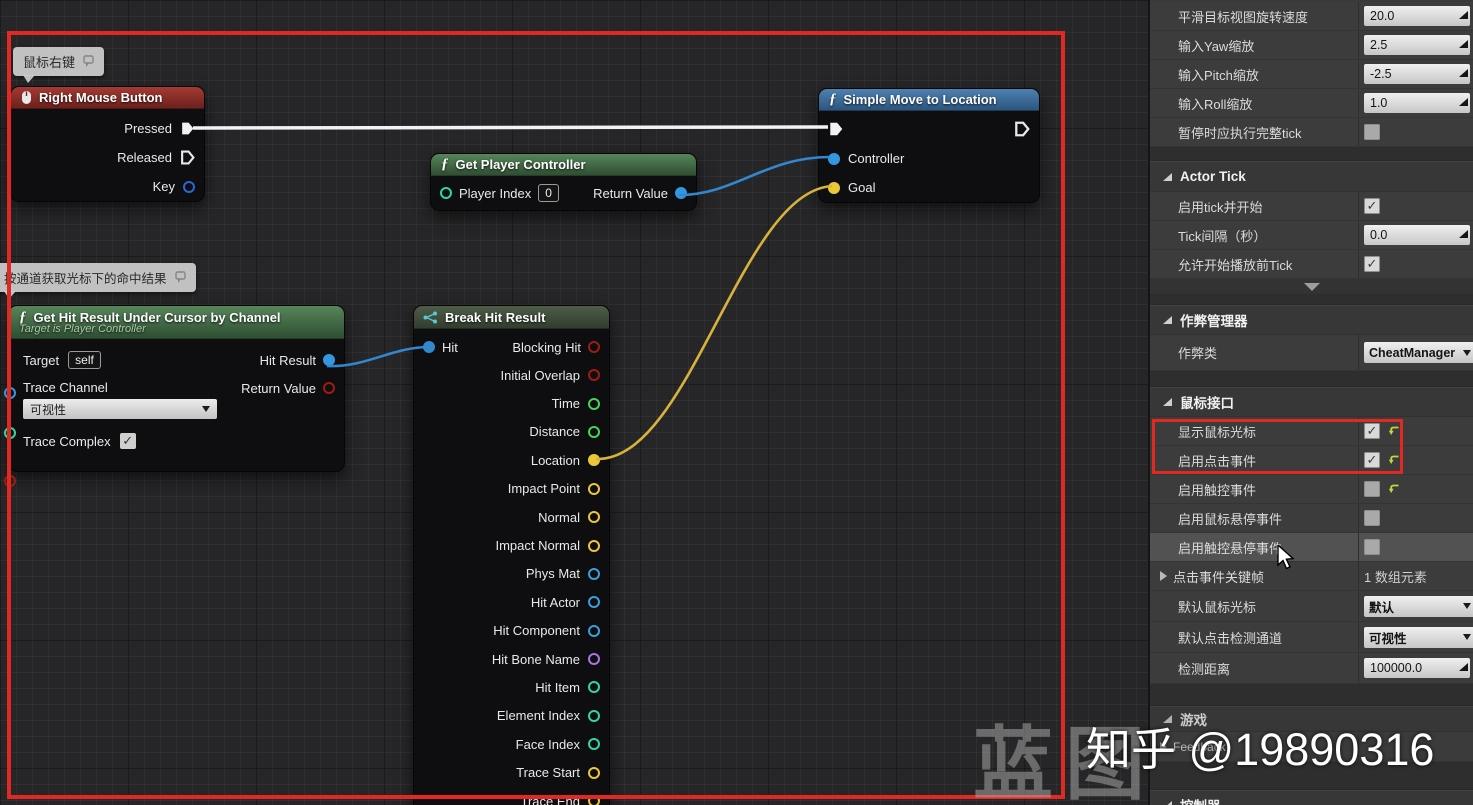 The image size is (1473, 805). Describe the element at coordinates (594, 403) in the screenshot. I see `pin-time` at that location.